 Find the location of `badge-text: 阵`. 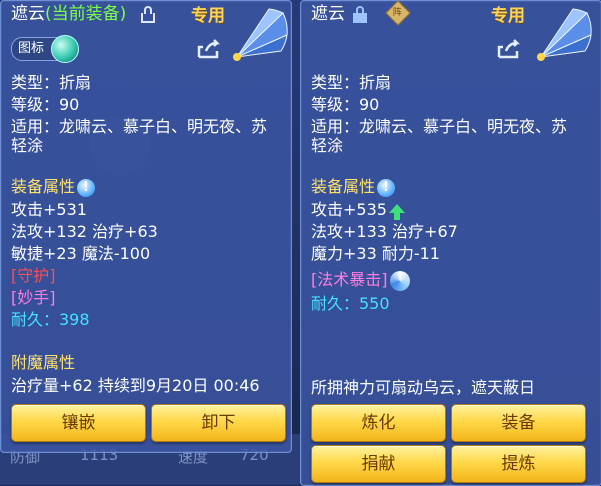

badge-text: 阵 is located at coordinates (397, 13).